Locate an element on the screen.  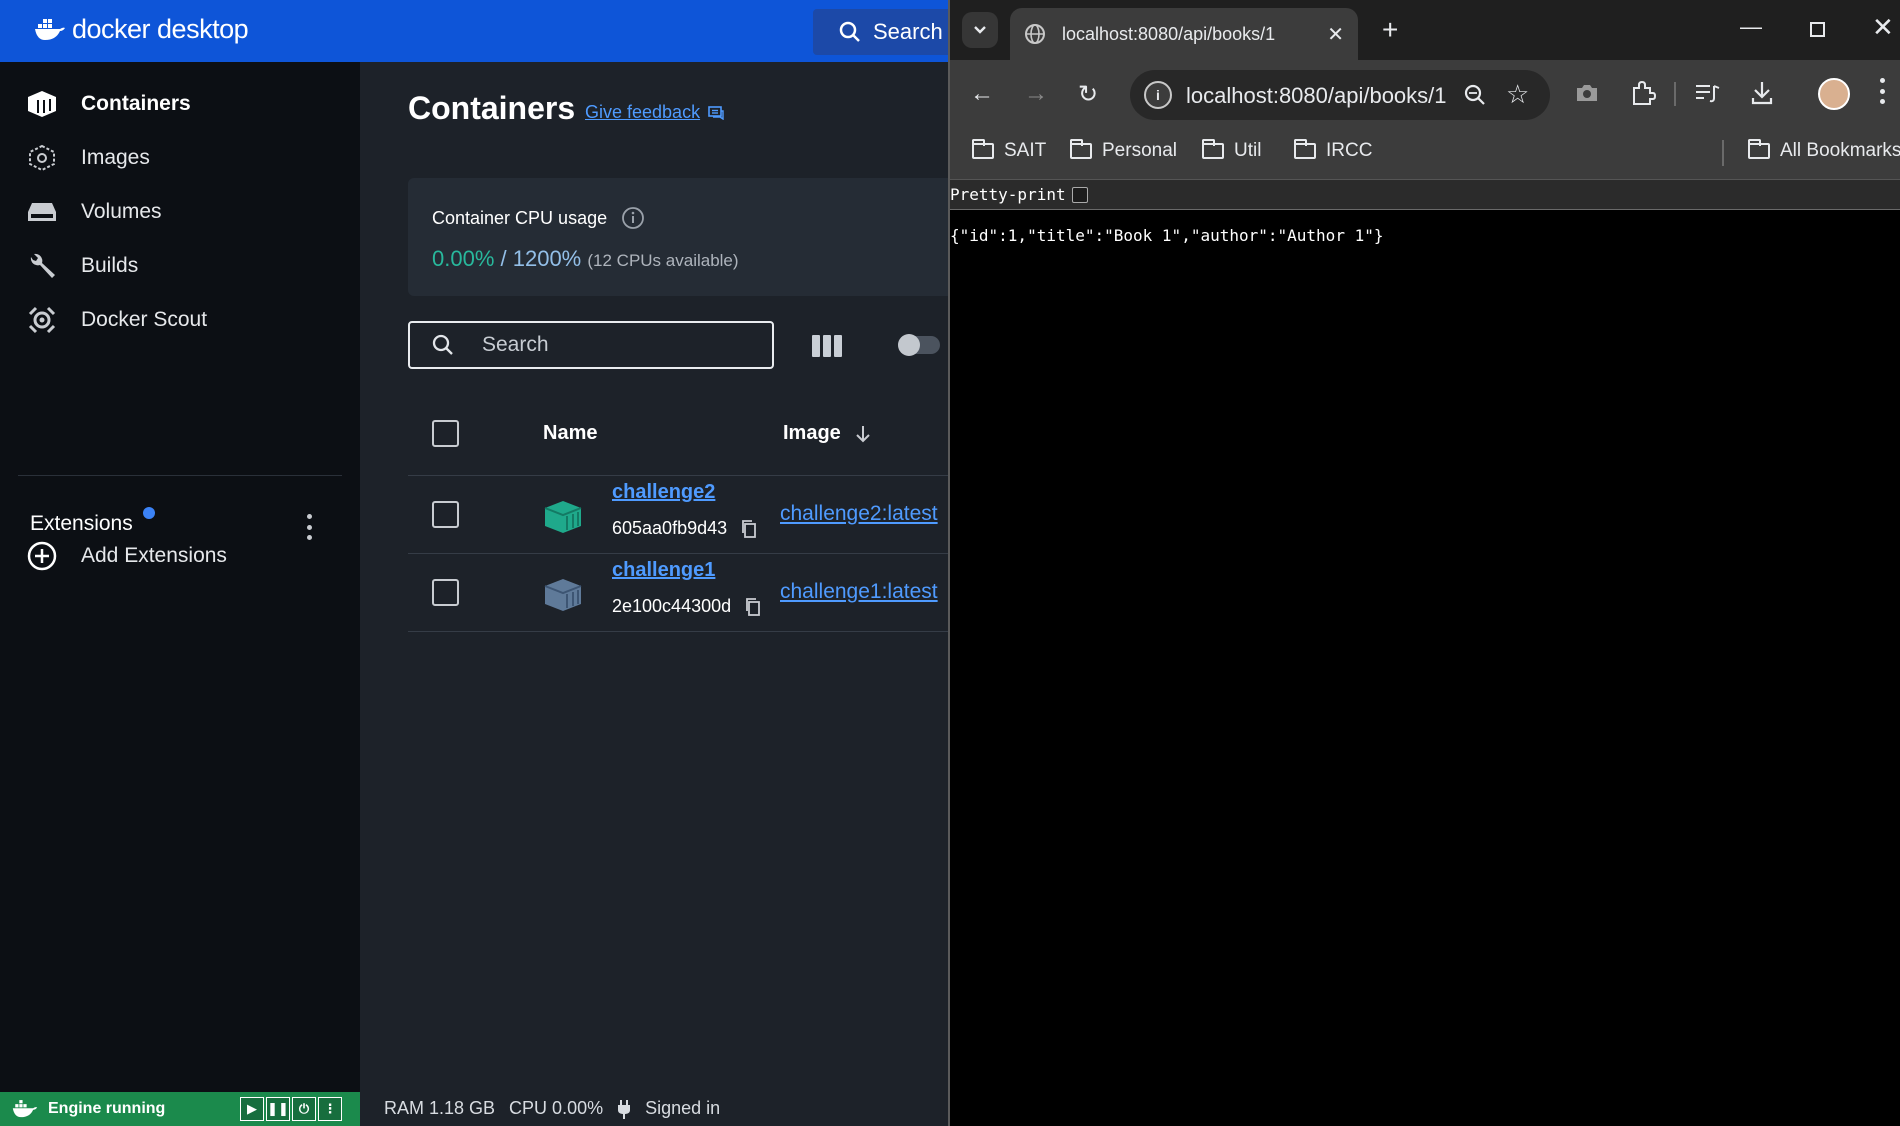
tab-title: localhost:8080/api/books/1 is located at coordinates (1169, 33).